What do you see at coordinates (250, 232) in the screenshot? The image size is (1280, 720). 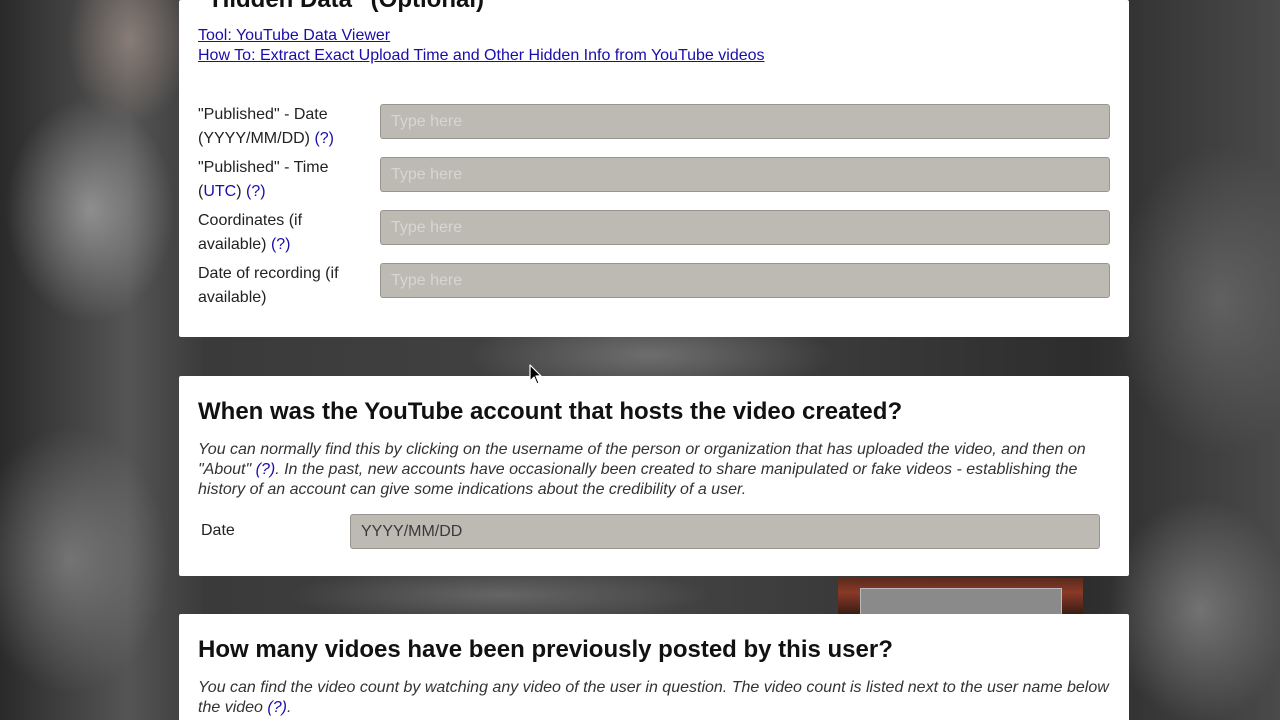 I see `coordinates-label: Coordinates (if available) (?)` at bounding box center [250, 232].